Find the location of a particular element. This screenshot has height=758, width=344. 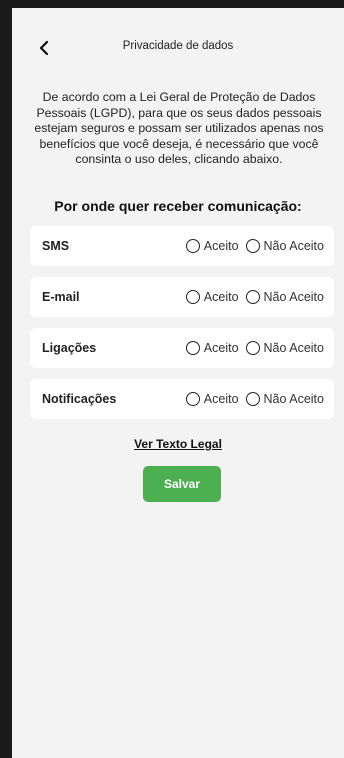

channel-row-notifications: Notificações Aceito Não Aceito is located at coordinates (182, 399).